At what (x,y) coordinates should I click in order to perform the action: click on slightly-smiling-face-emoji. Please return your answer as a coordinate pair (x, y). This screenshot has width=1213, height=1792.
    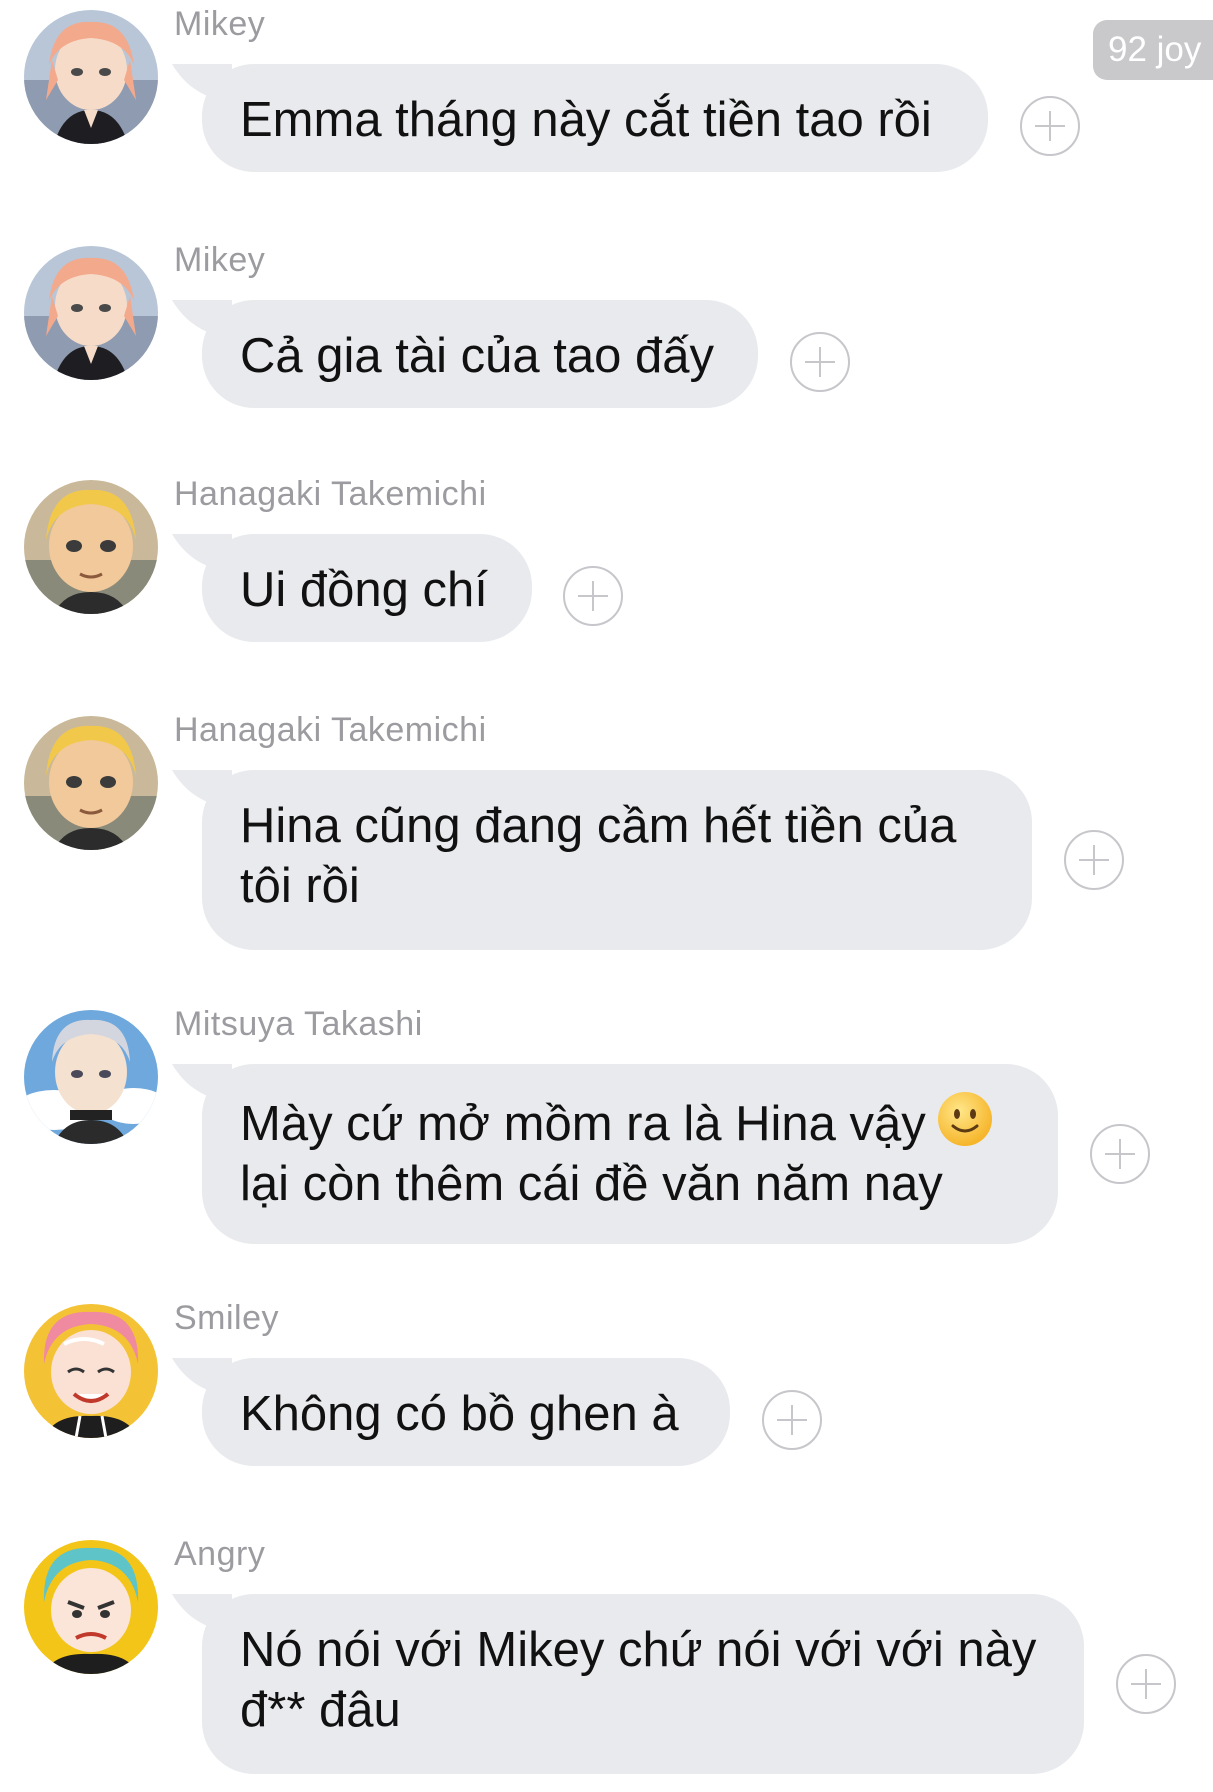
    Looking at the image, I should click on (964, 1119).